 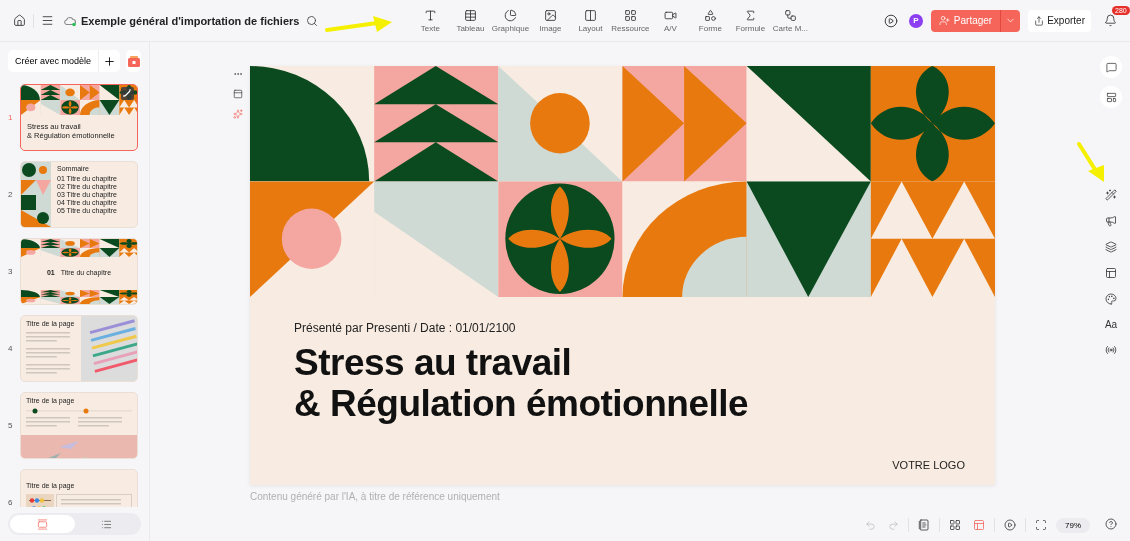 What do you see at coordinates (11, 271) in the screenshot?
I see `slide-number: 3` at bounding box center [11, 271].